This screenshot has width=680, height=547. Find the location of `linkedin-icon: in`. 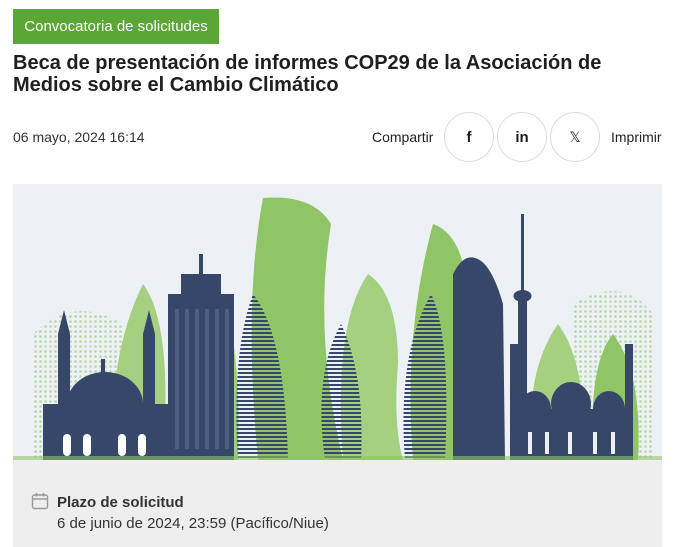

linkedin-icon: in is located at coordinates (522, 137).